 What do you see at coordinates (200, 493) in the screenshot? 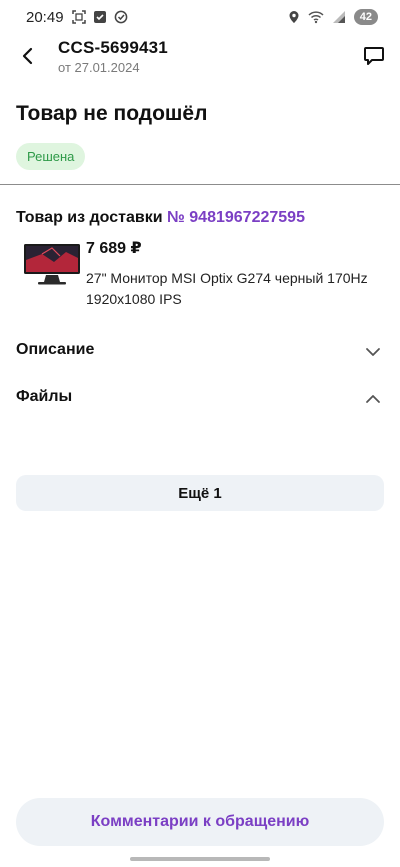
I see `show-more-button: Ещё 1` at bounding box center [200, 493].